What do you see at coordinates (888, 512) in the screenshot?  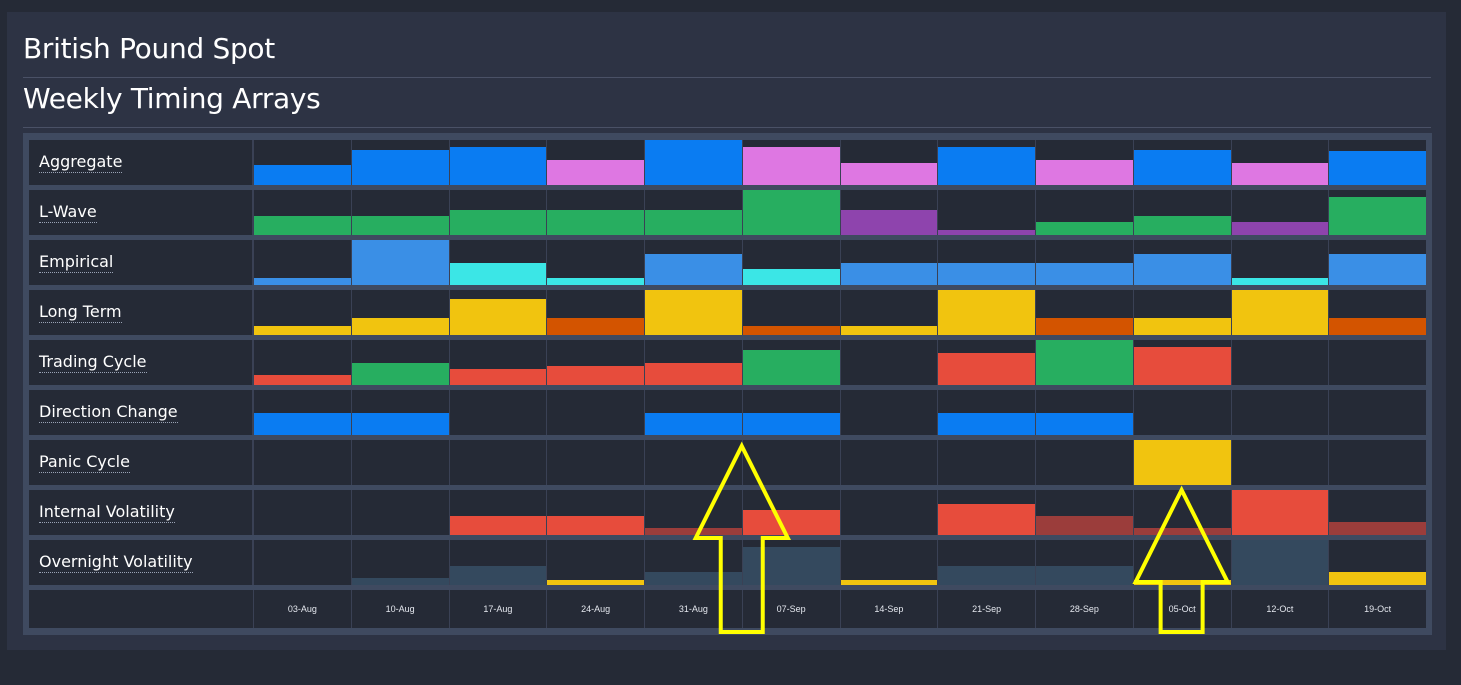 I see `cell-internal-volatility-14-sep` at bounding box center [888, 512].